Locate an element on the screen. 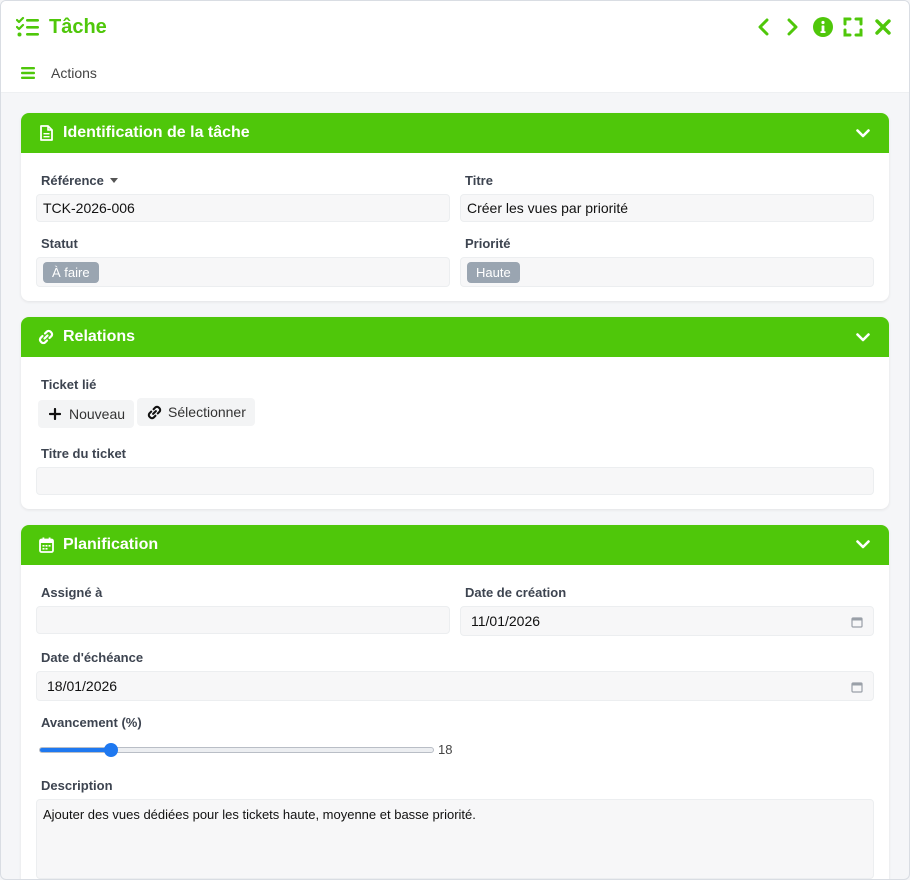 The width and height of the screenshot is (910, 880). select-ticket-button: Sélectionner is located at coordinates (196, 412).